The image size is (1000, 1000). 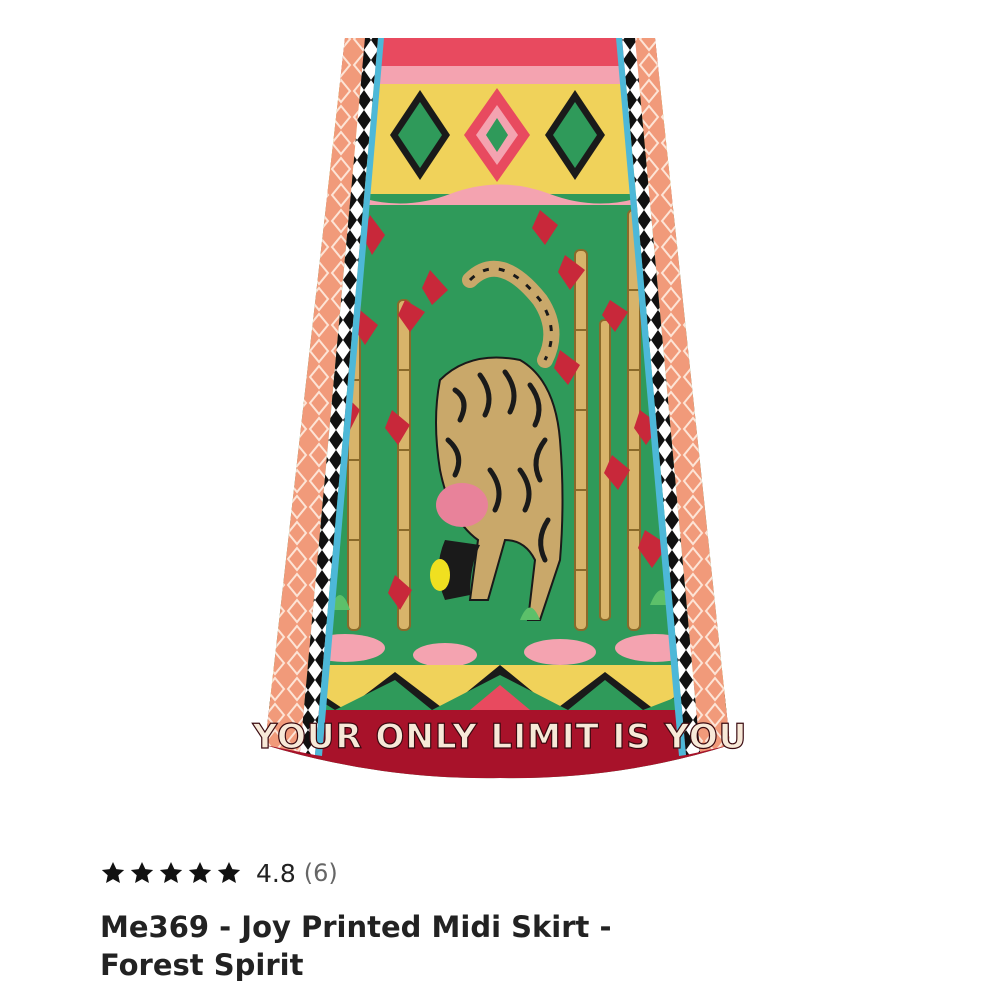 I want to click on rating-row: 4.8 (6), so click(x=219, y=873).